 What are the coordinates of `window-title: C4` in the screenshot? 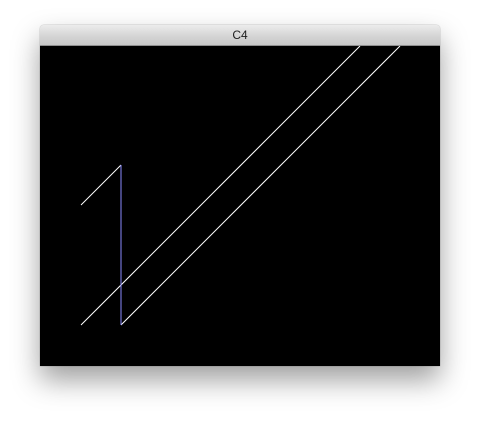 It's located at (240, 35).